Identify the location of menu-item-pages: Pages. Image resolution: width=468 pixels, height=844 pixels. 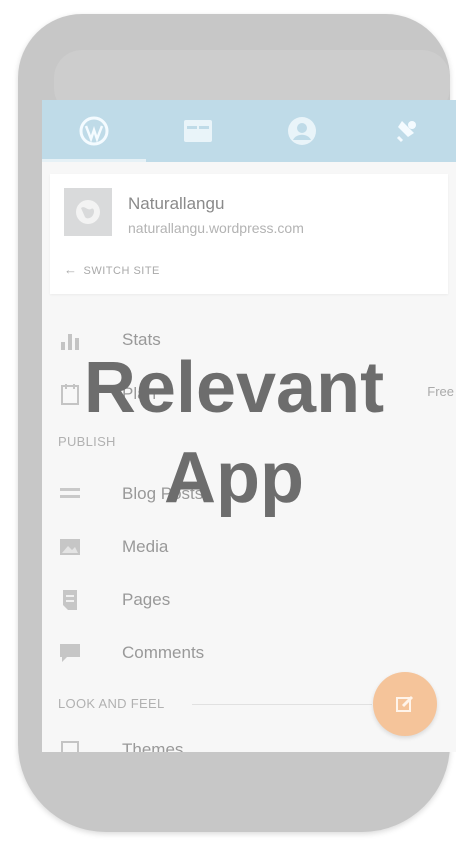
(249, 600).